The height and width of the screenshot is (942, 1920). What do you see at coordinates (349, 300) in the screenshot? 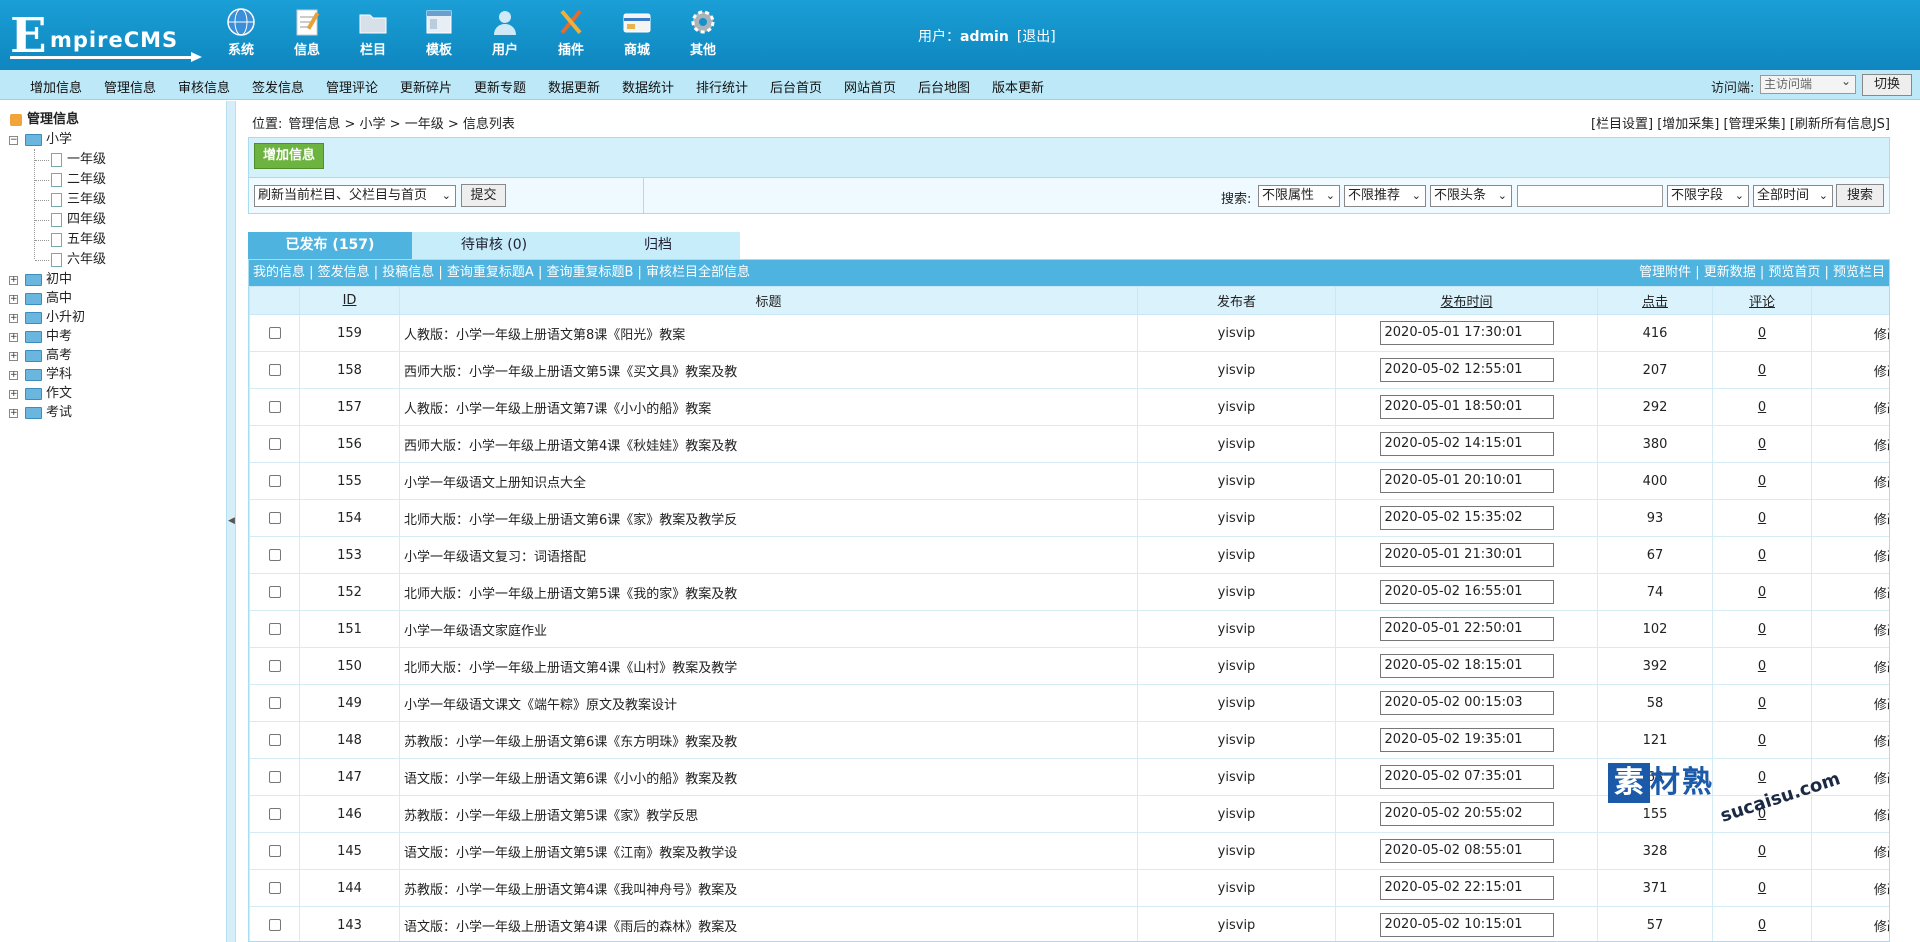
I see `column-header: ID` at bounding box center [349, 300].